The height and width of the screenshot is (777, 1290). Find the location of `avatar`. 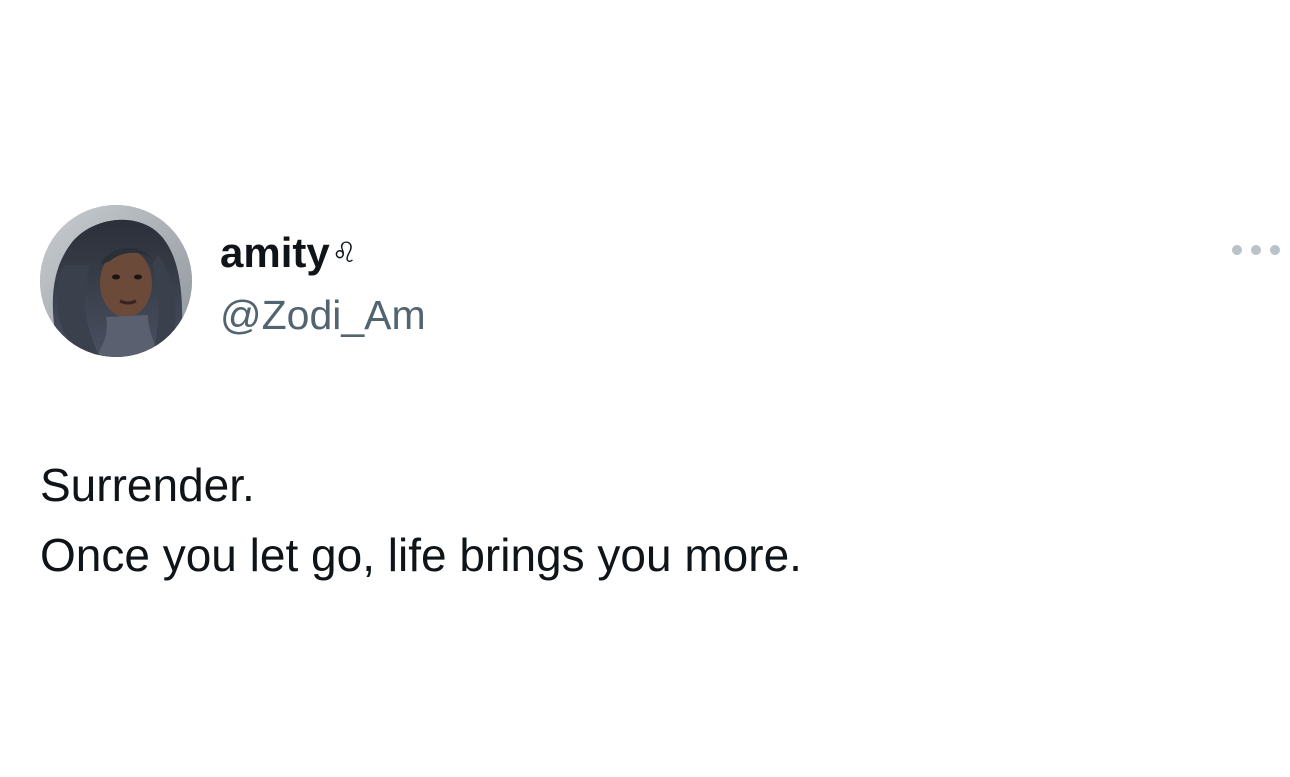

avatar is located at coordinates (116, 281).